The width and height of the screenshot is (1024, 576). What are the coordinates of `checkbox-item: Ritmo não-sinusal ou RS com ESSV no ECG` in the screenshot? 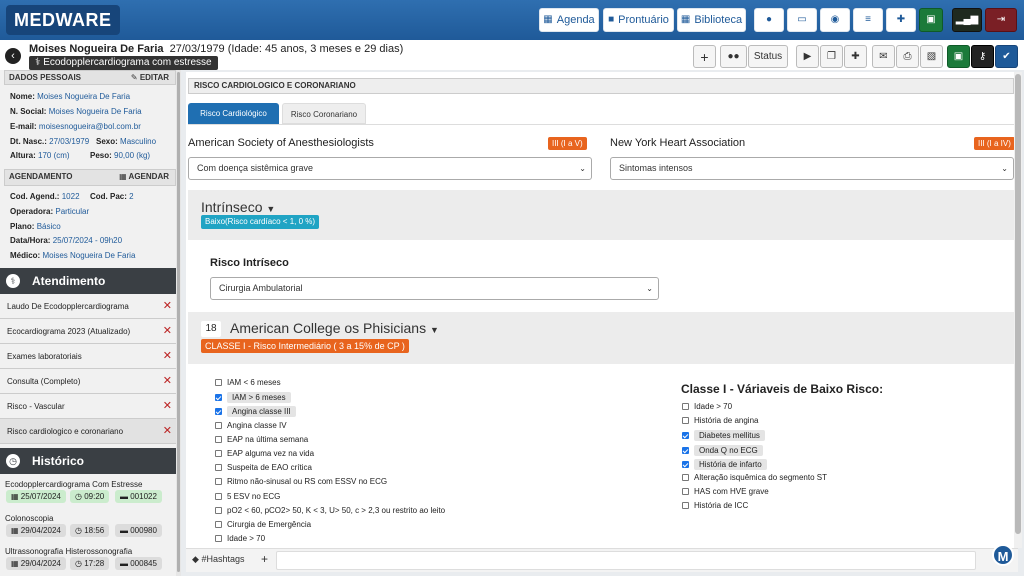 It's located at (301, 481).